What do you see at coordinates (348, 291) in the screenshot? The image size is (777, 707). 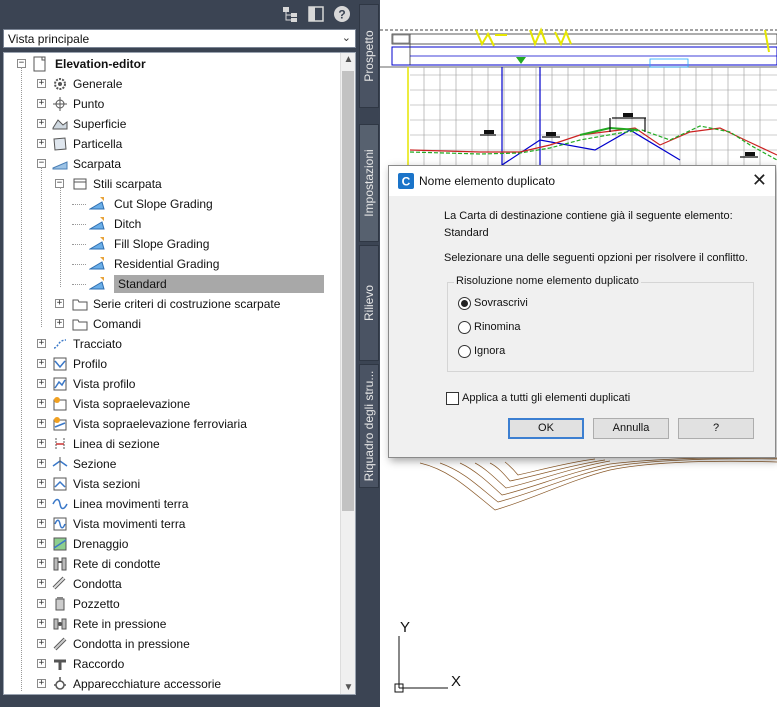 I see `scrollbar-thumb` at bounding box center [348, 291].